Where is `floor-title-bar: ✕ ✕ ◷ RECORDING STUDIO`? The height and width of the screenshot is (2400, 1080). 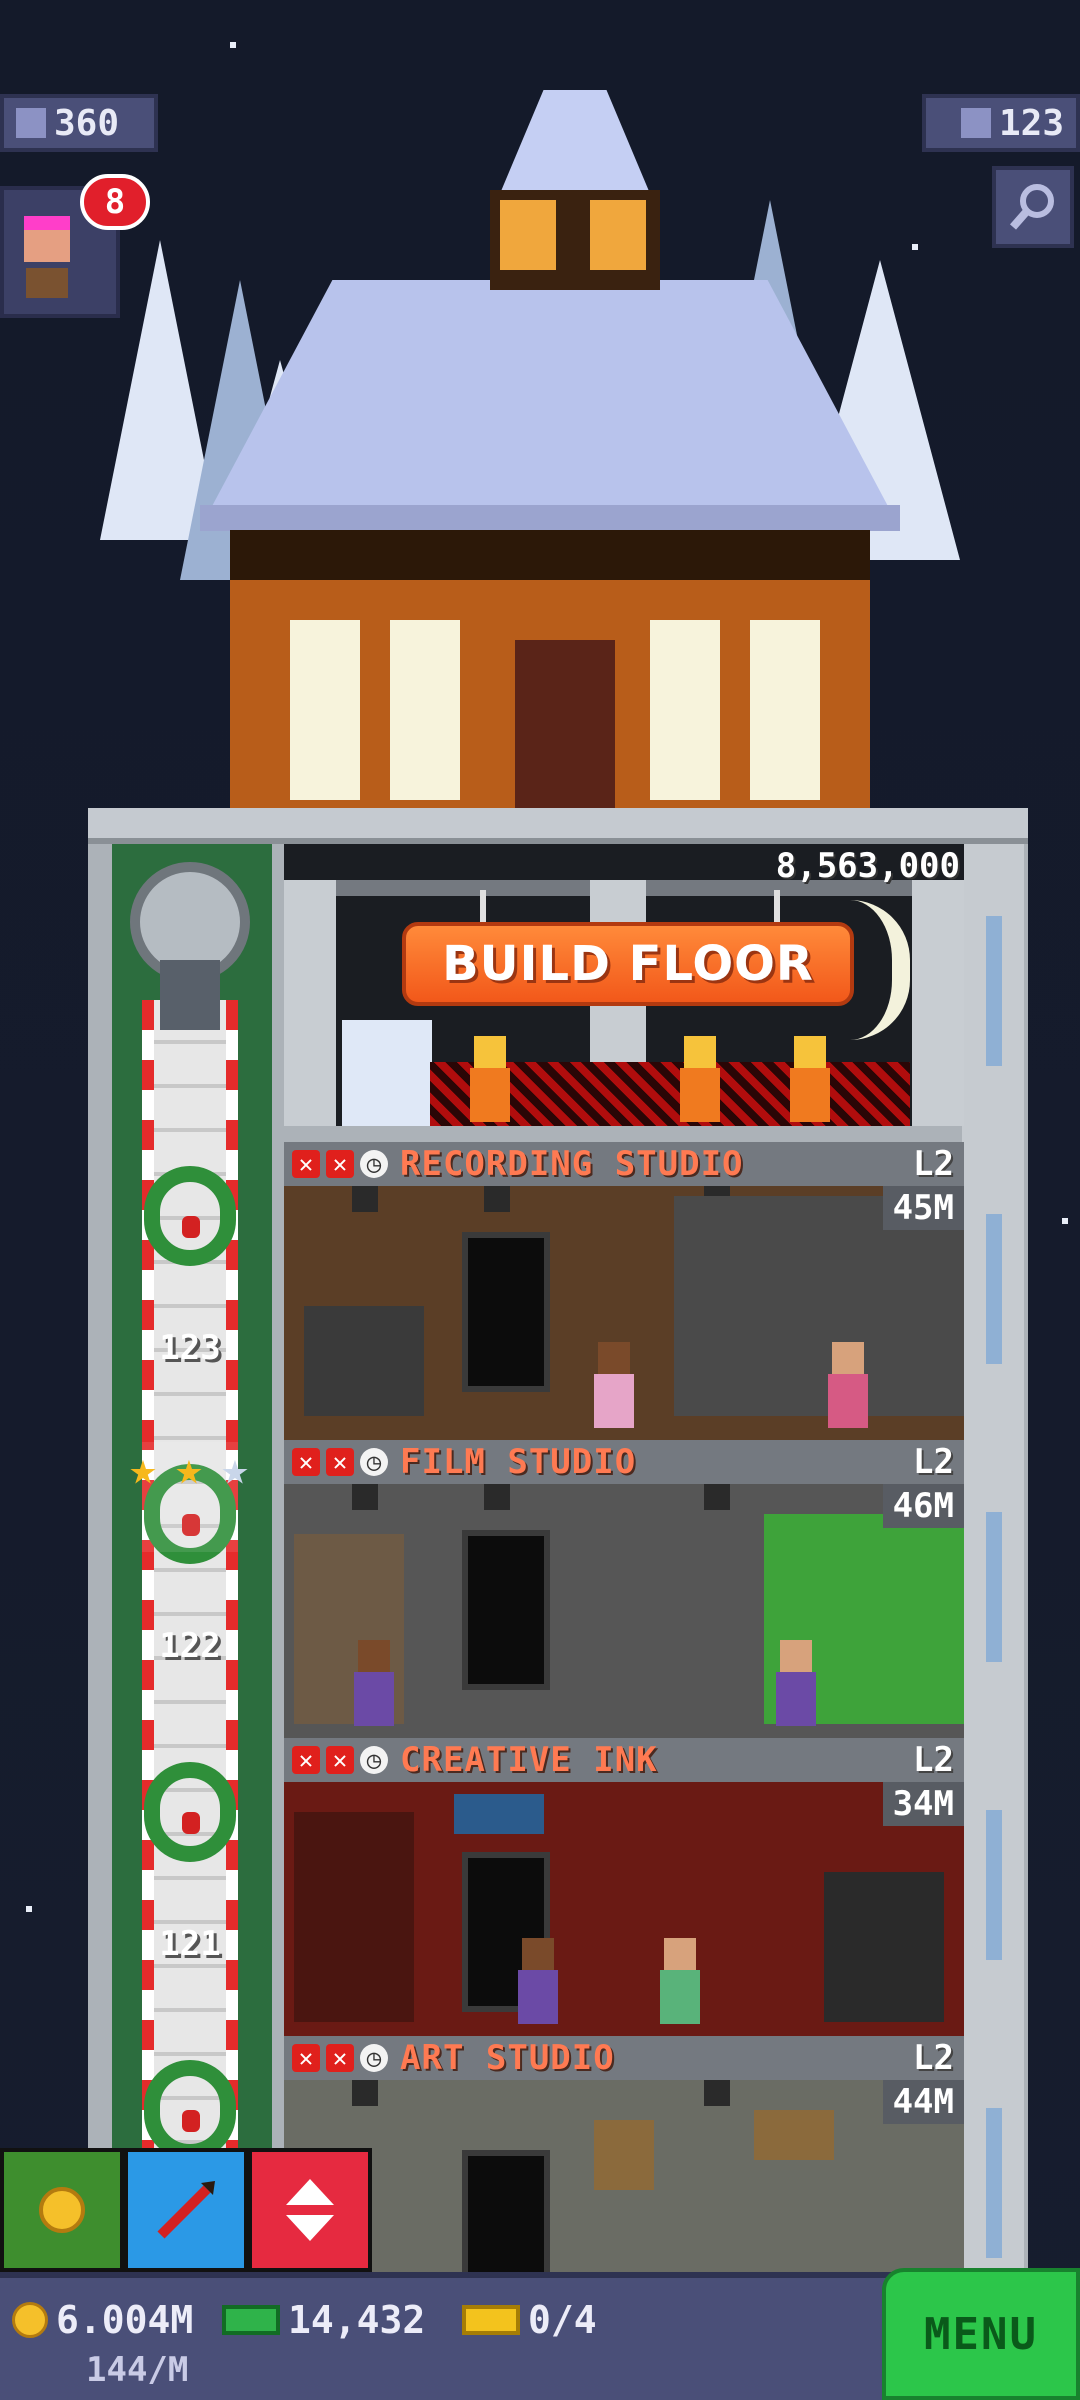
floor-title-bar: ✕ ✕ ◷ RECORDING STUDIO is located at coordinates (624, 1164).